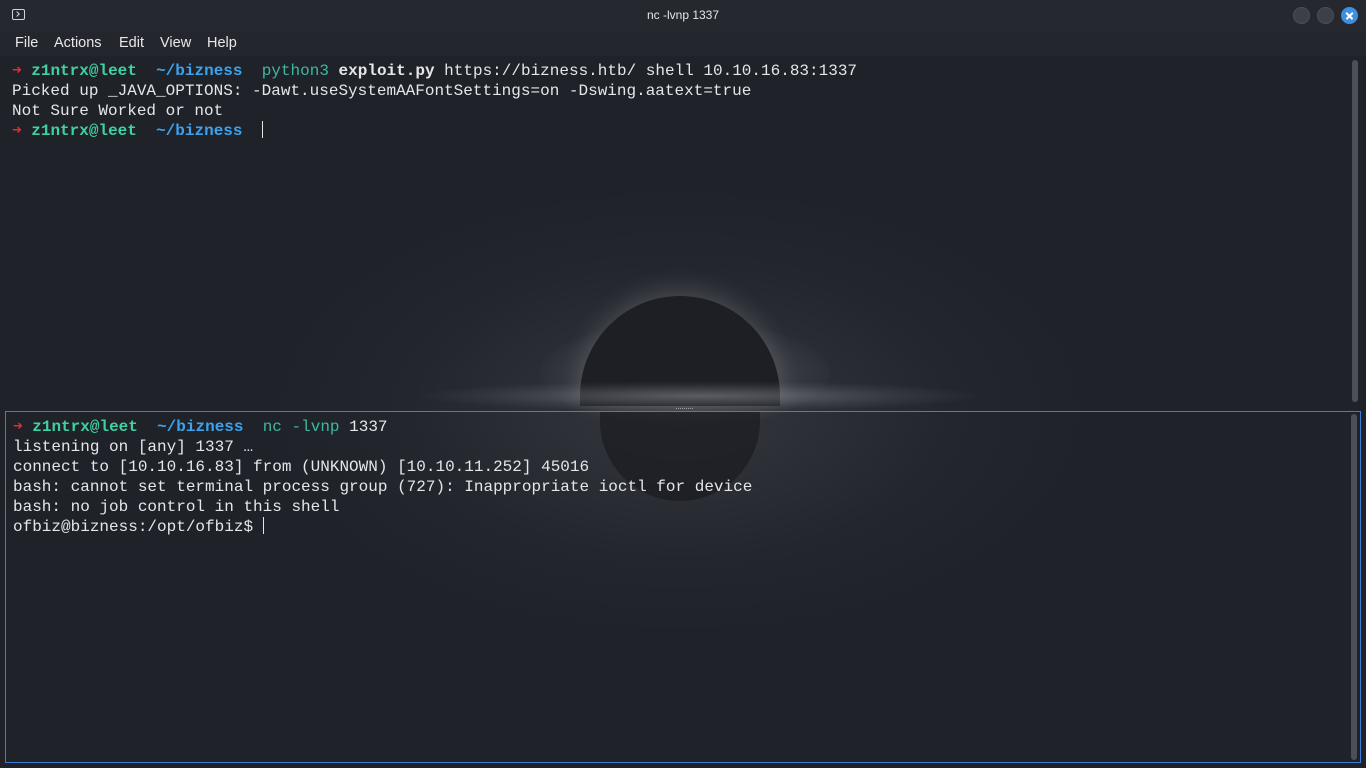 The height and width of the screenshot is (768, 1366). Describe the element at coordinates (133, 527) in the screenshot. I see `remote-shell-prompt: ofbiz@bizness:/opt/ofbiz$` at that location.